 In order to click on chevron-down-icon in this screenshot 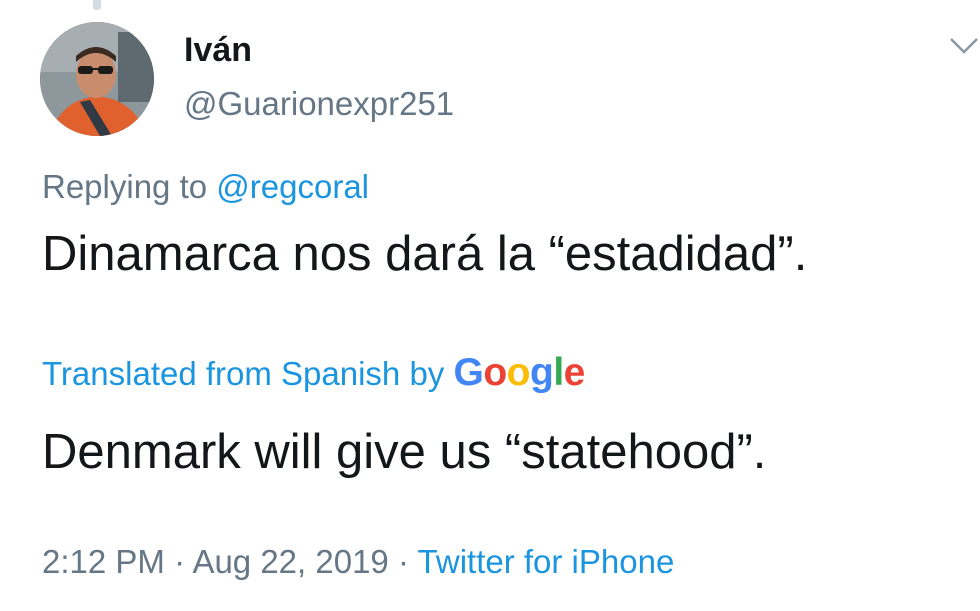, I will do `click(964, 44)`.